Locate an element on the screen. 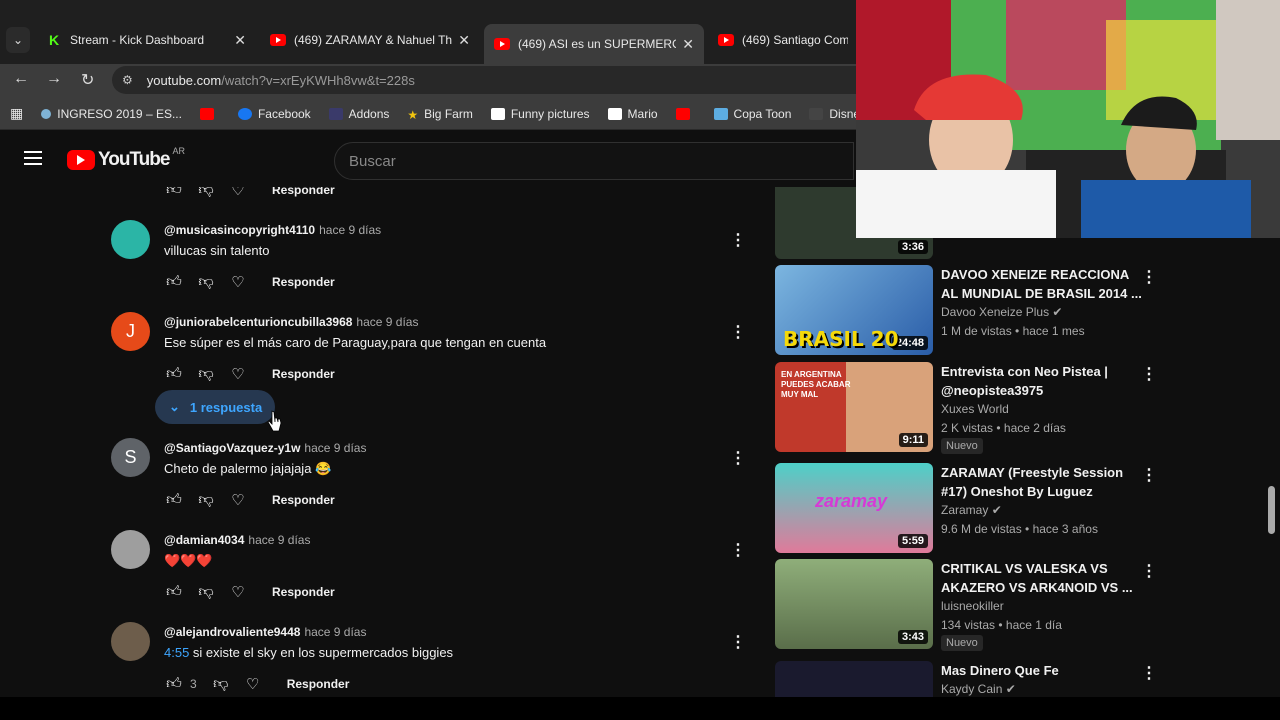 This screenshot has width=1280, height=720. back-arrow-icon: ← is located at coordinates (21, 79).